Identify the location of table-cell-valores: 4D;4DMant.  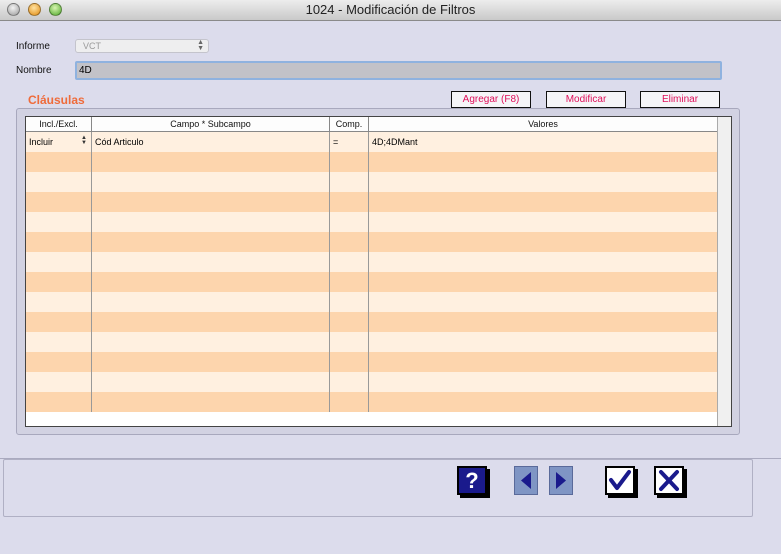
(543, 142).